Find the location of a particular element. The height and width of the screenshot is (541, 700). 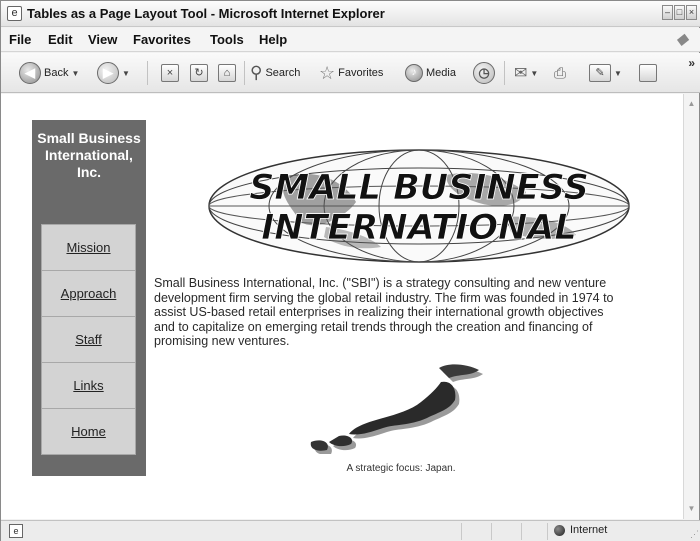

sidebar-nav: Mission Approach Staff Links Home is located at coordinates (88, 339).